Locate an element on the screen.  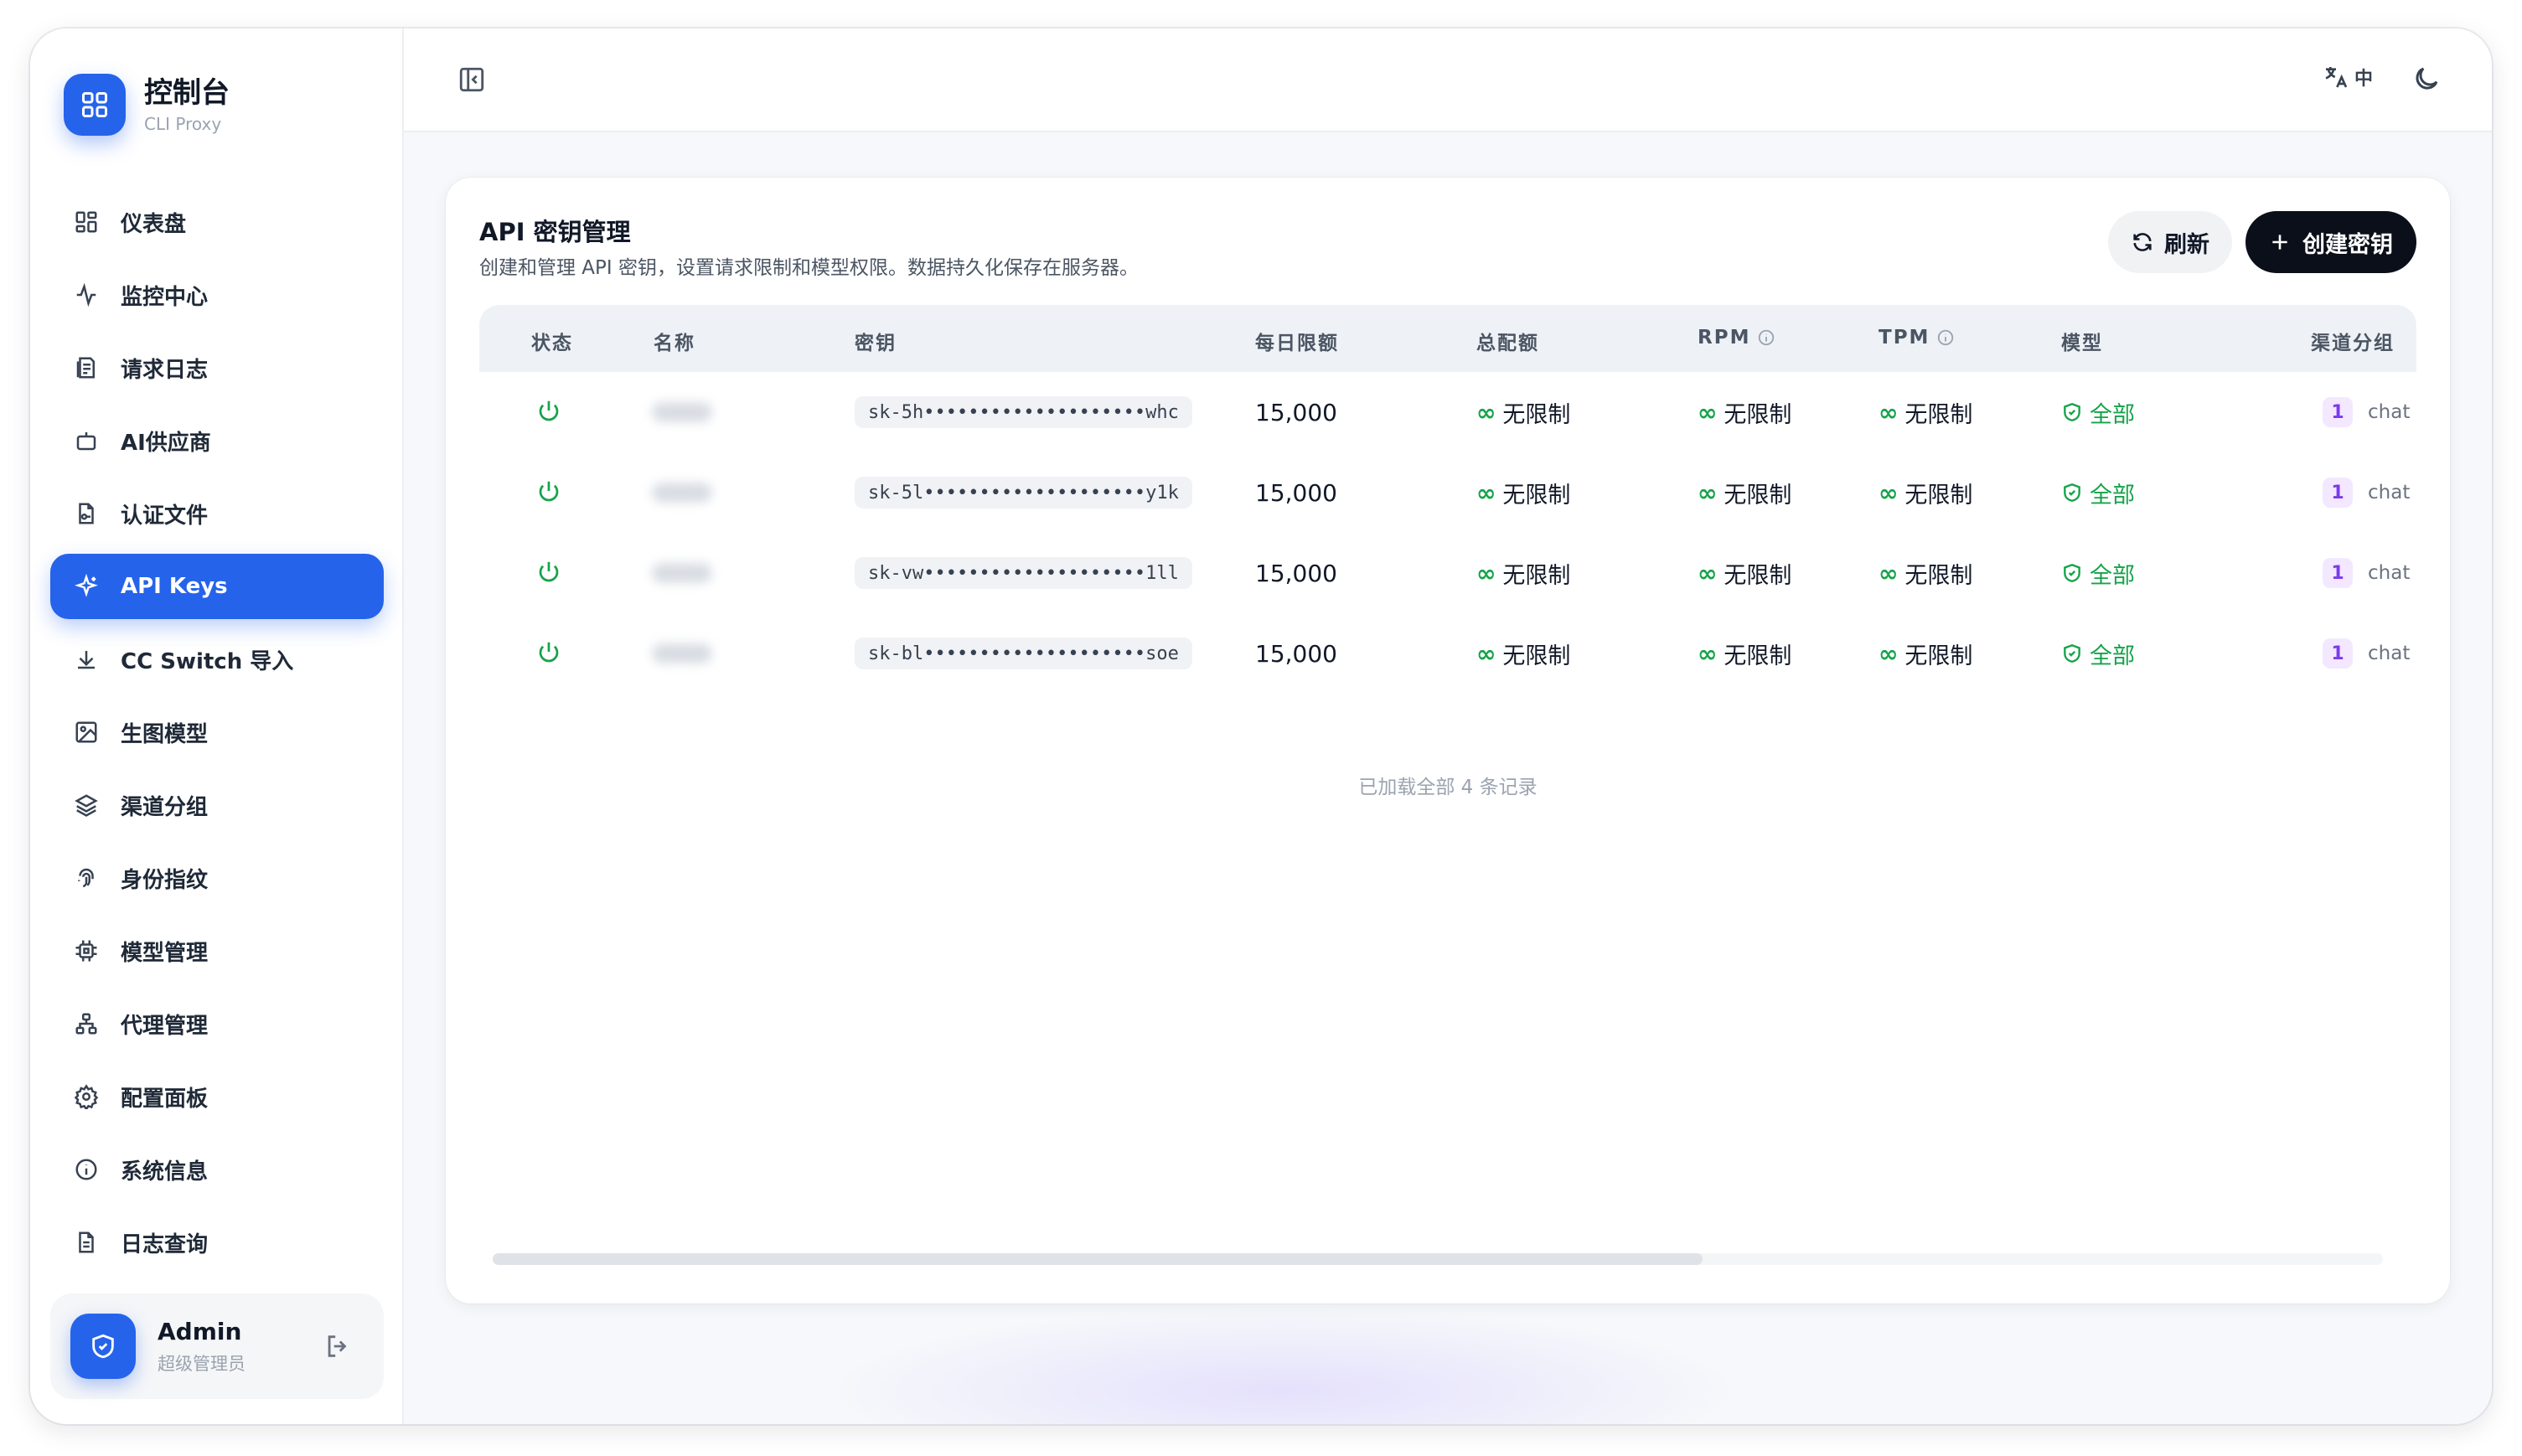
sidebar-item-request-logs: 请求日志 is located at coordinates (217, 367).